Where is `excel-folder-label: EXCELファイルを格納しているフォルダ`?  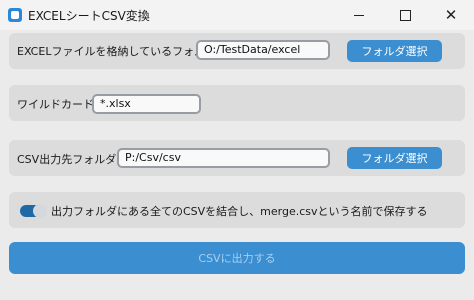 excel-folder-label: EXCELファイルを格納しているフォルダ is located at coordinates (117, 51).